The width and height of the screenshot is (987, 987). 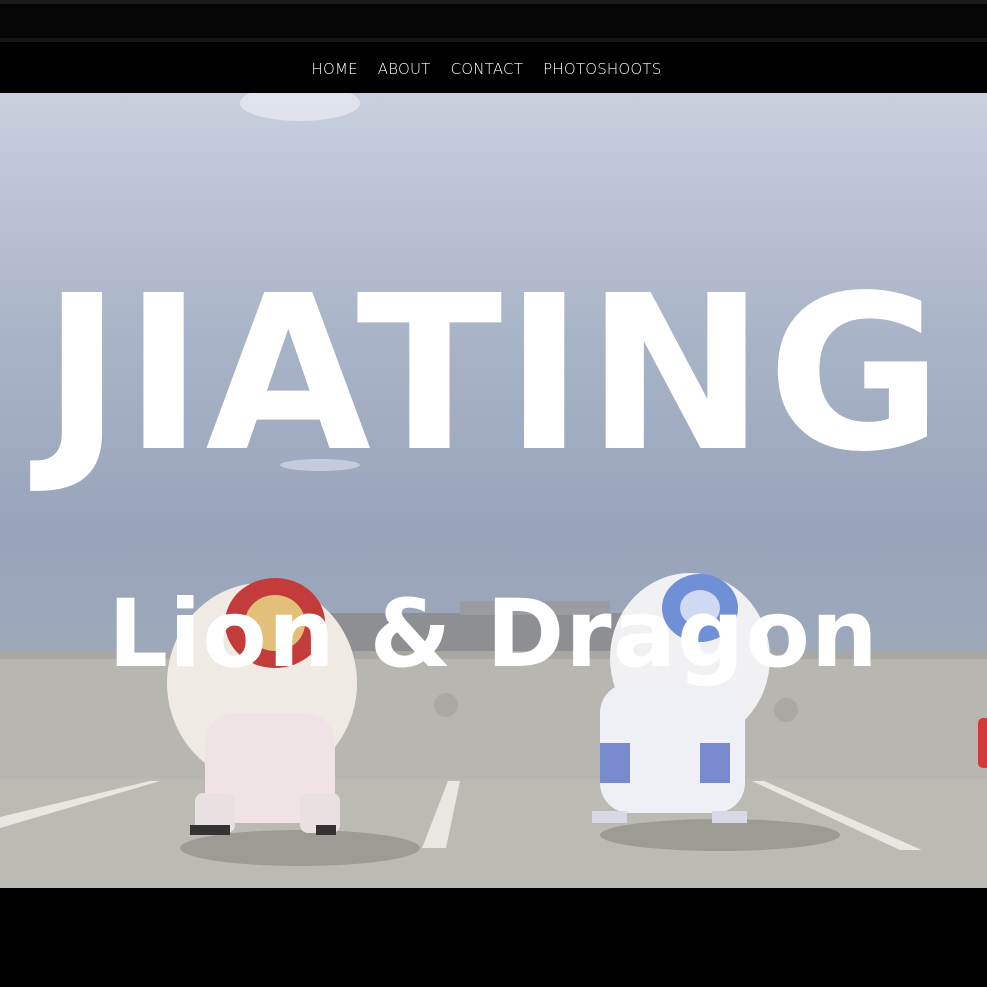 I want to click on nav-item-about: ABOUT, so click(x=404, y=68).